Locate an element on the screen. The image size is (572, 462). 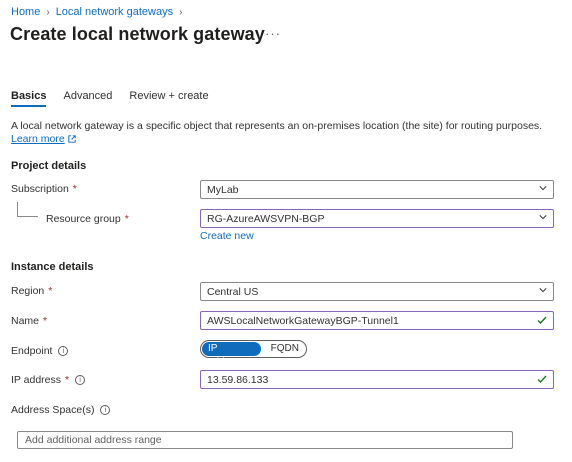
resource-group-label: Resource group * is located at coordinates (87, 219).